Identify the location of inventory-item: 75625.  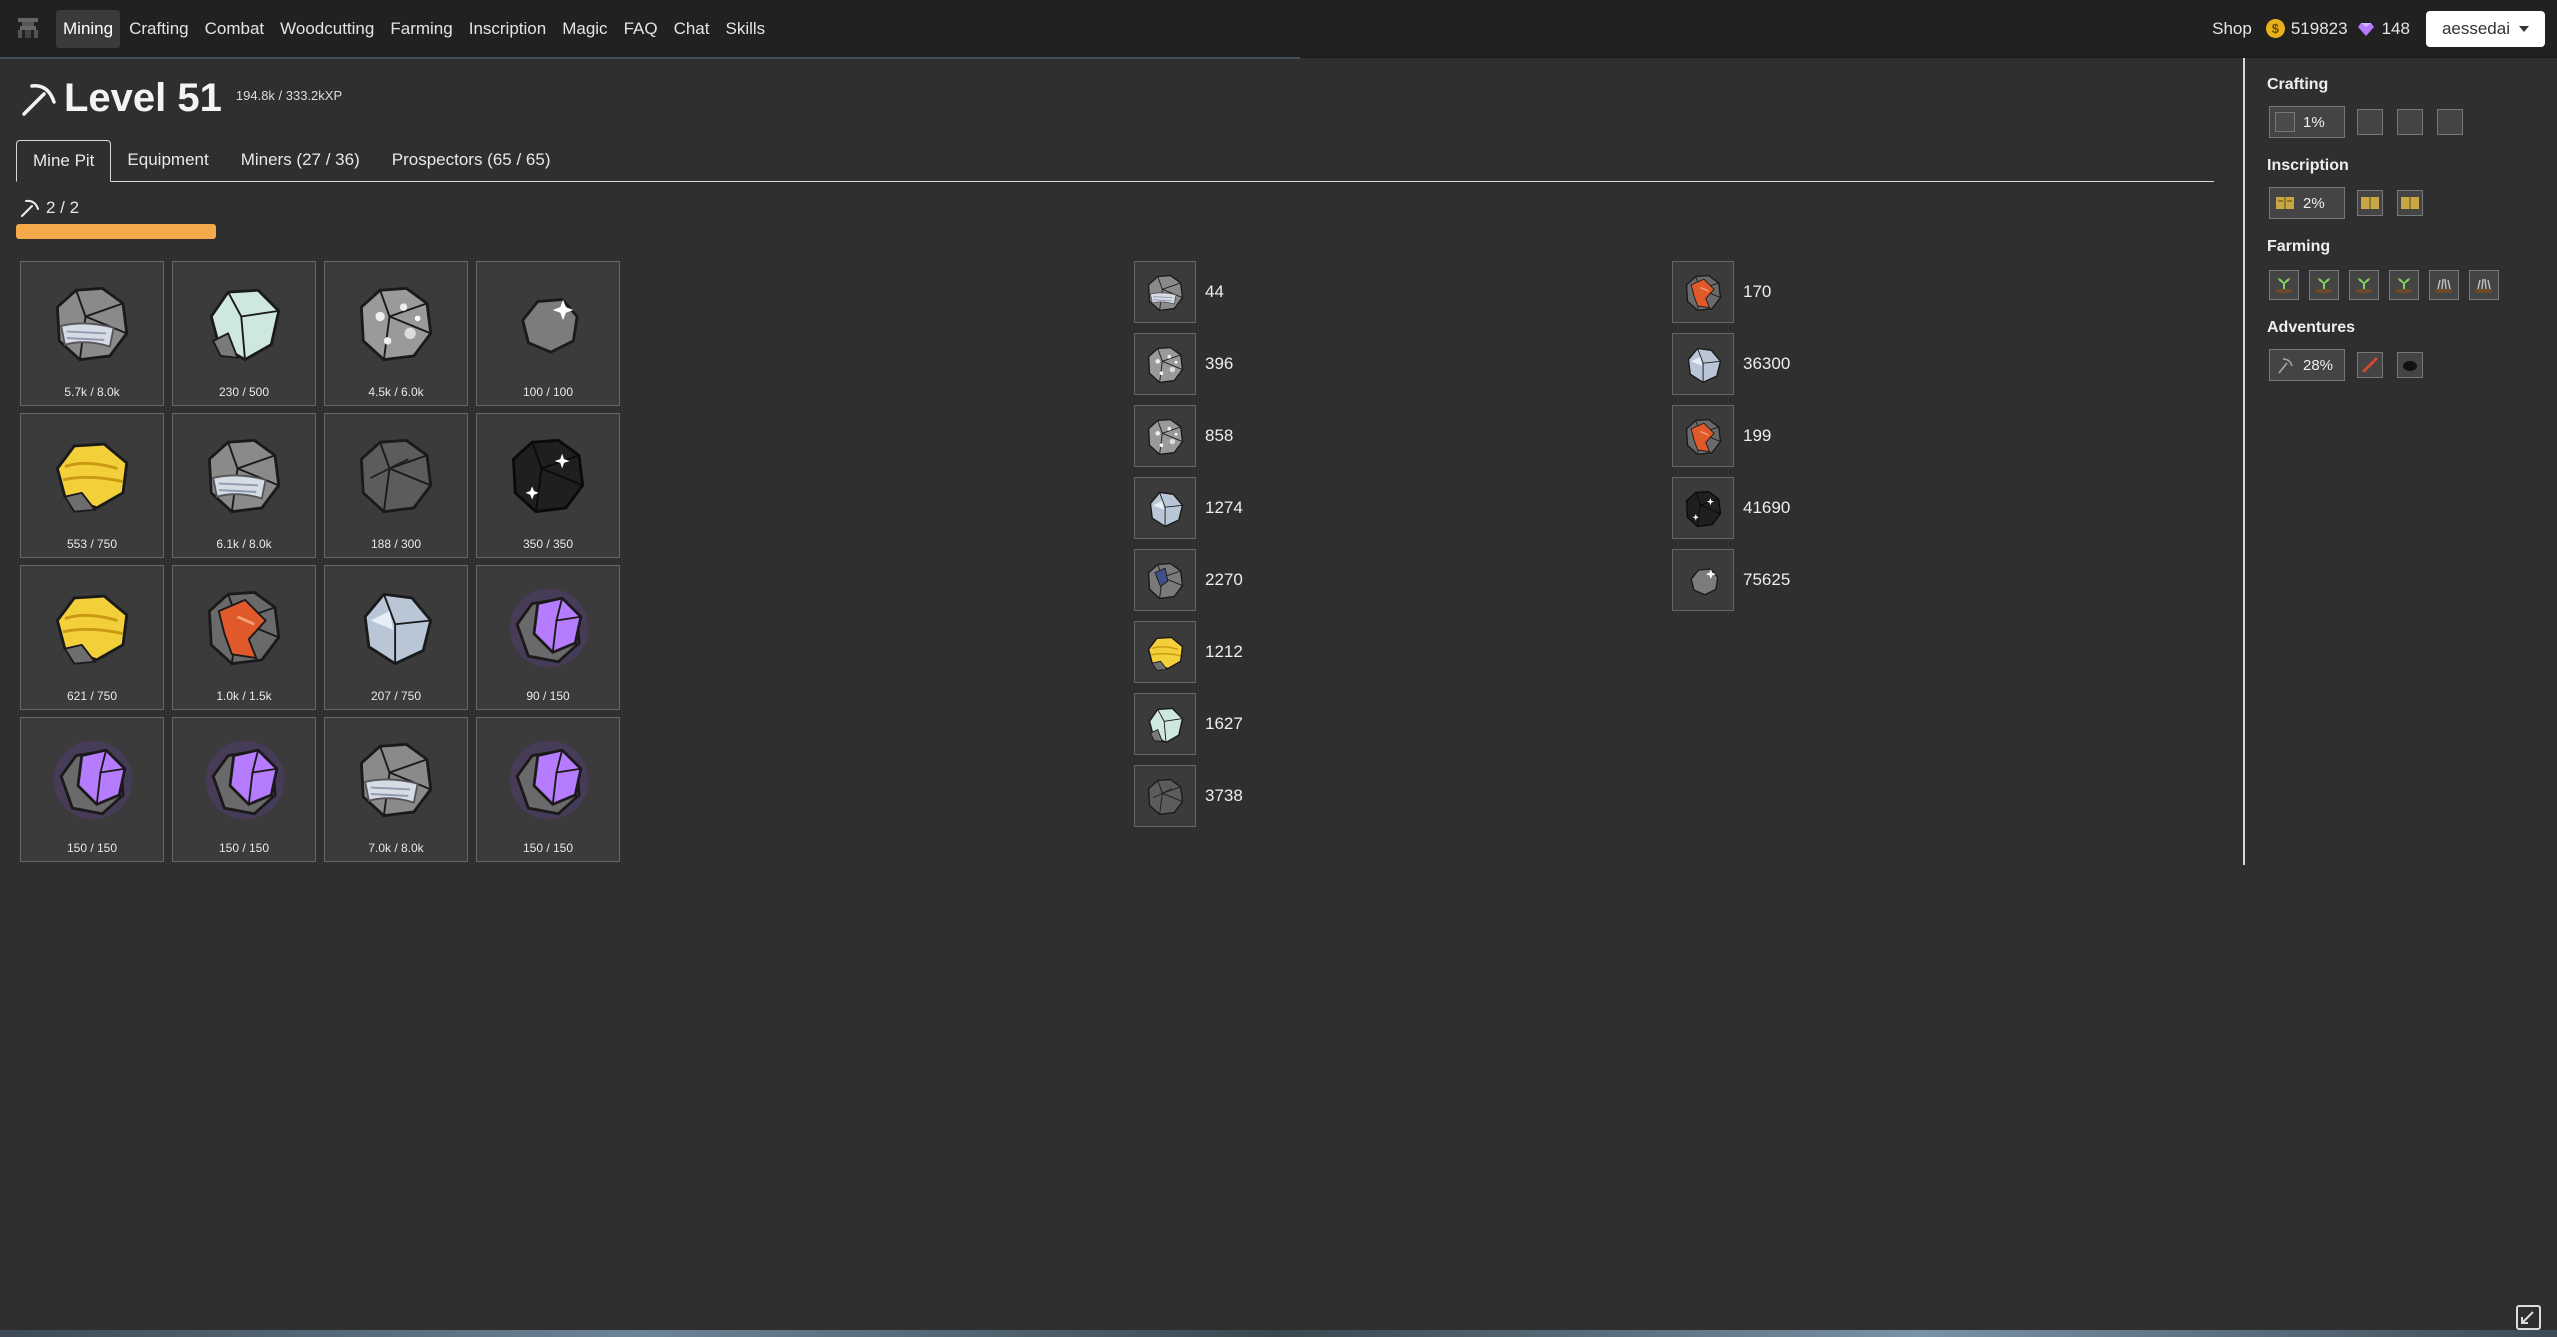
(1731, 580).